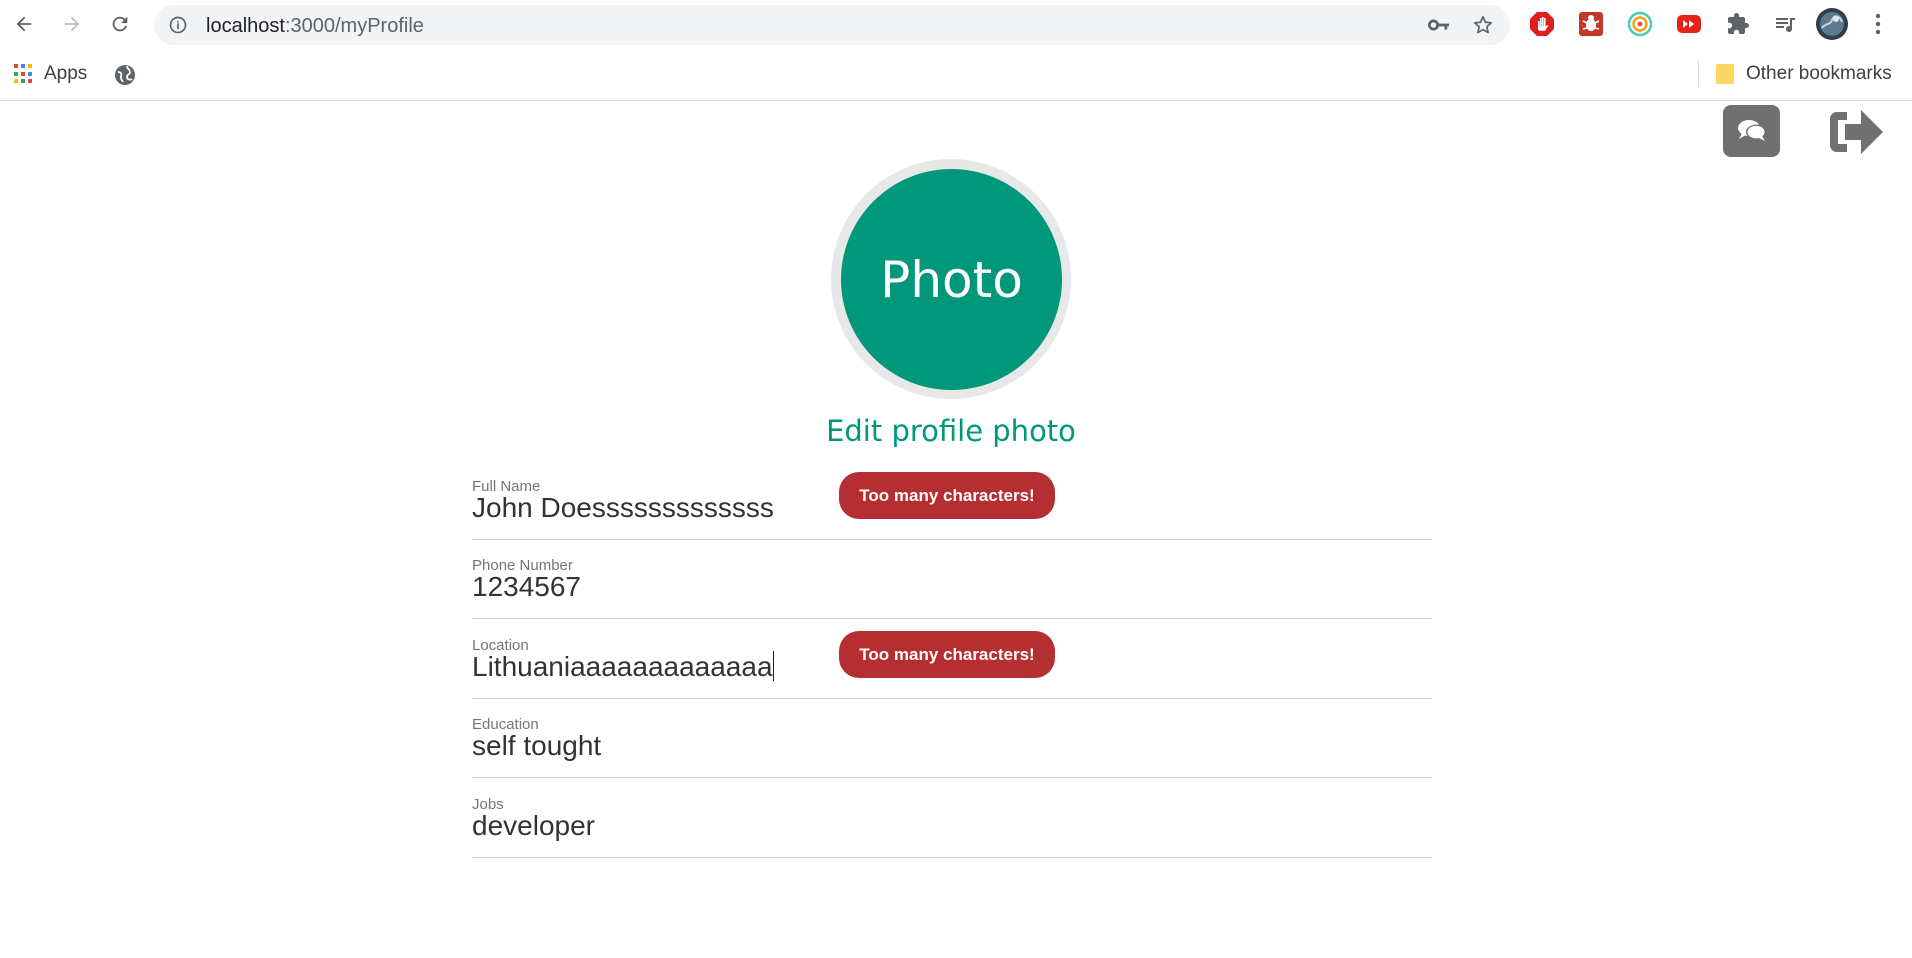 Image resolution: width=1912 pixels, height=958 pixels. I want to click on extension-bug, so click(1591, 24).